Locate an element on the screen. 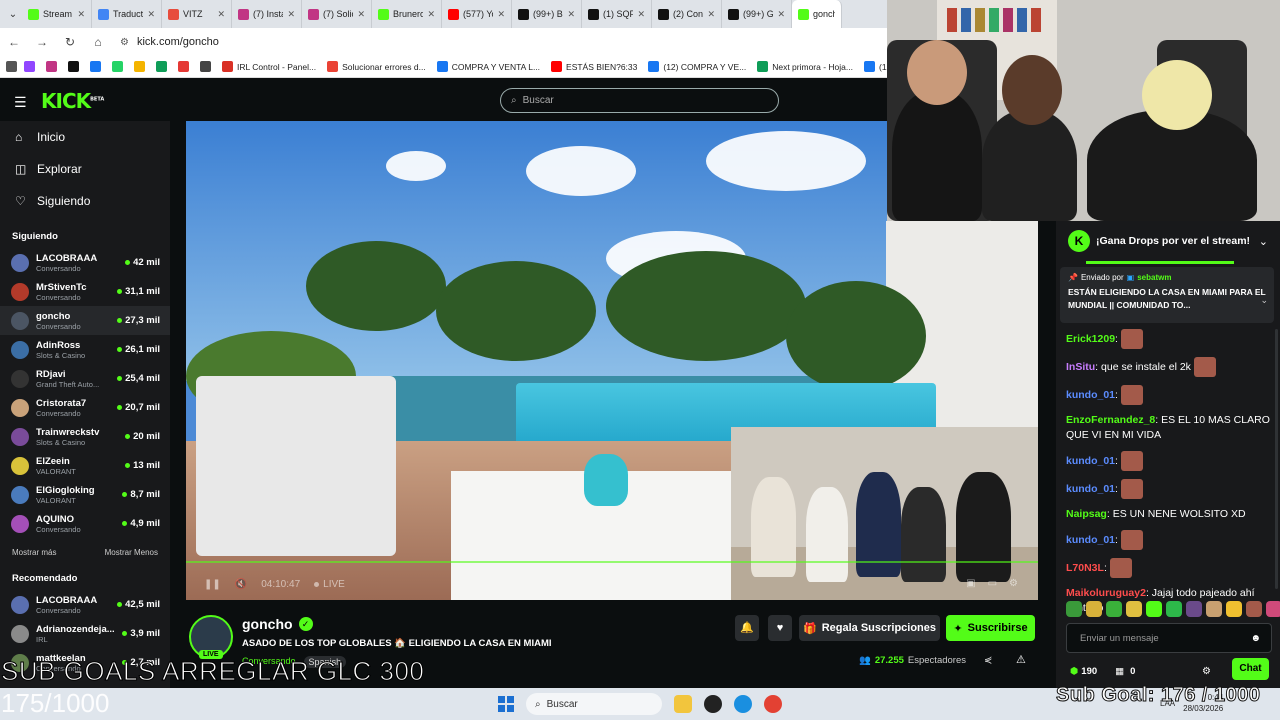 The image size is (1280, 720). chat-username: Naipsag is located at coordinates (1086, 514).